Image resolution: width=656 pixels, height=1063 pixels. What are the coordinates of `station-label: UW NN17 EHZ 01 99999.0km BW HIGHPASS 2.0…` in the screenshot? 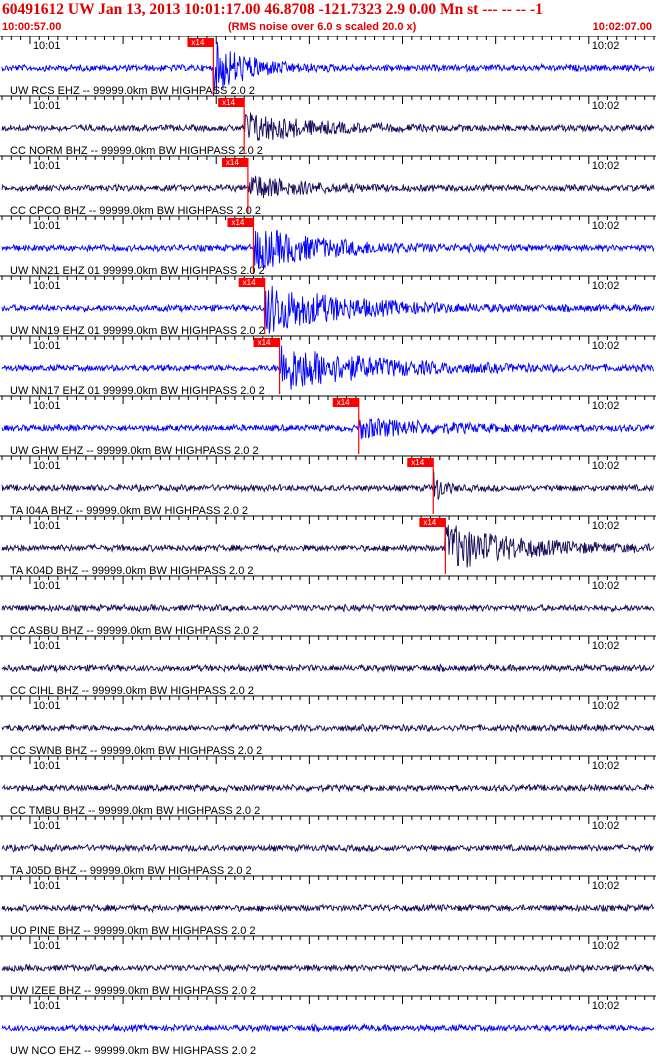 It's located at (137, 391).